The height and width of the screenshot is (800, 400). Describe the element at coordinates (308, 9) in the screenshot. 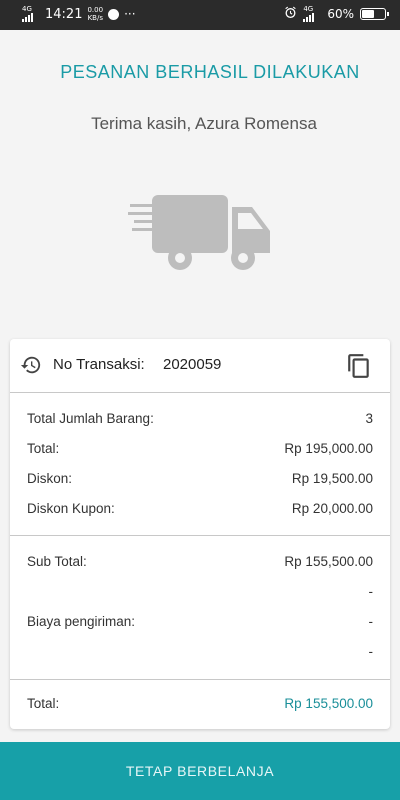

I see `network-type-label-right: 4G` at that location.